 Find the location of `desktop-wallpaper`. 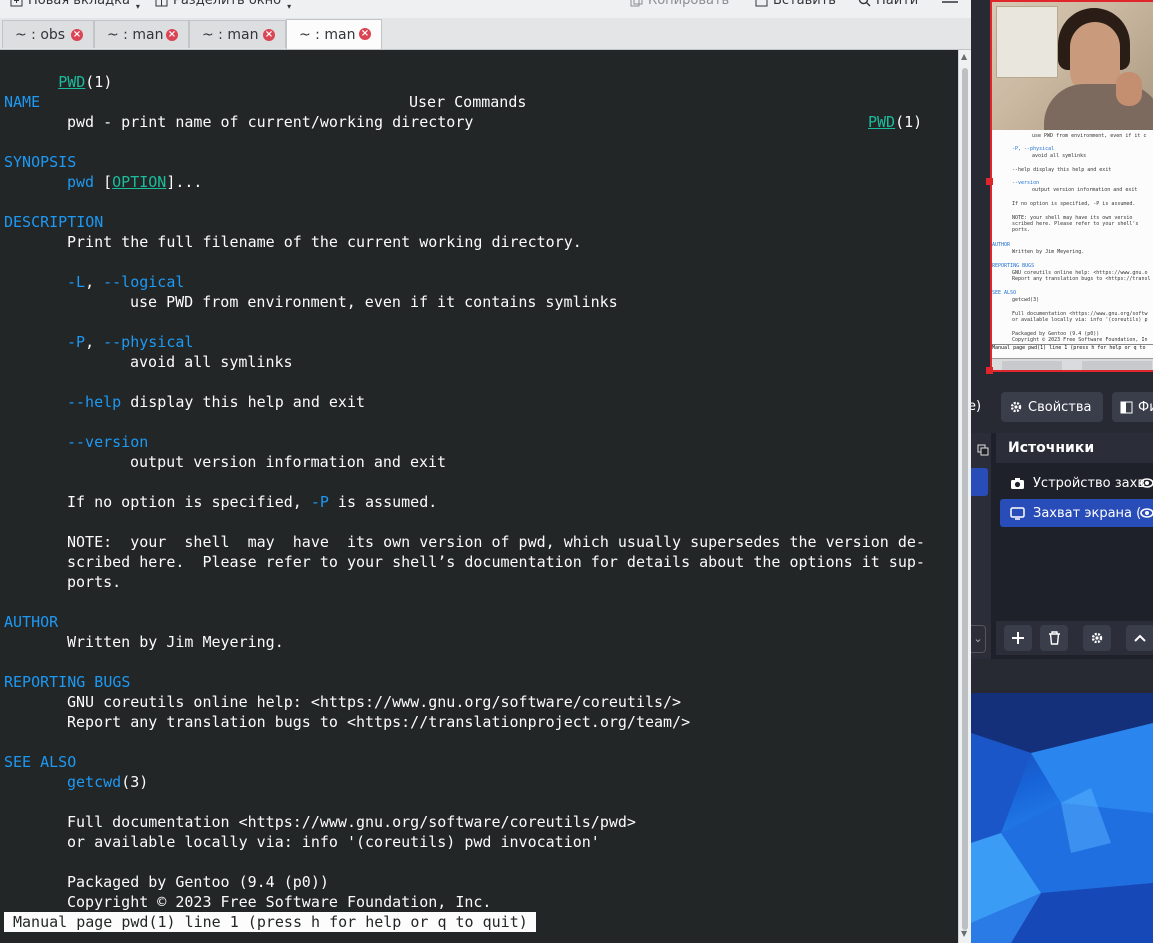

desktop-wallpaper is located at coordinates (1062, 818).